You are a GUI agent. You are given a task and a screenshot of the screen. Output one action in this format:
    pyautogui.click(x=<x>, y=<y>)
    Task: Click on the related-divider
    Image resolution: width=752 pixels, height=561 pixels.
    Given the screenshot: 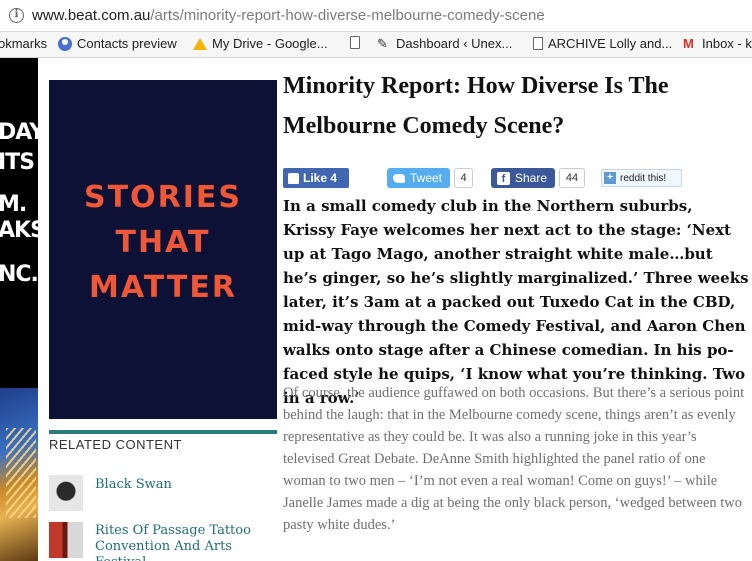 What is the action you would take?
    pyautogui.click(x=163, y=432)
    